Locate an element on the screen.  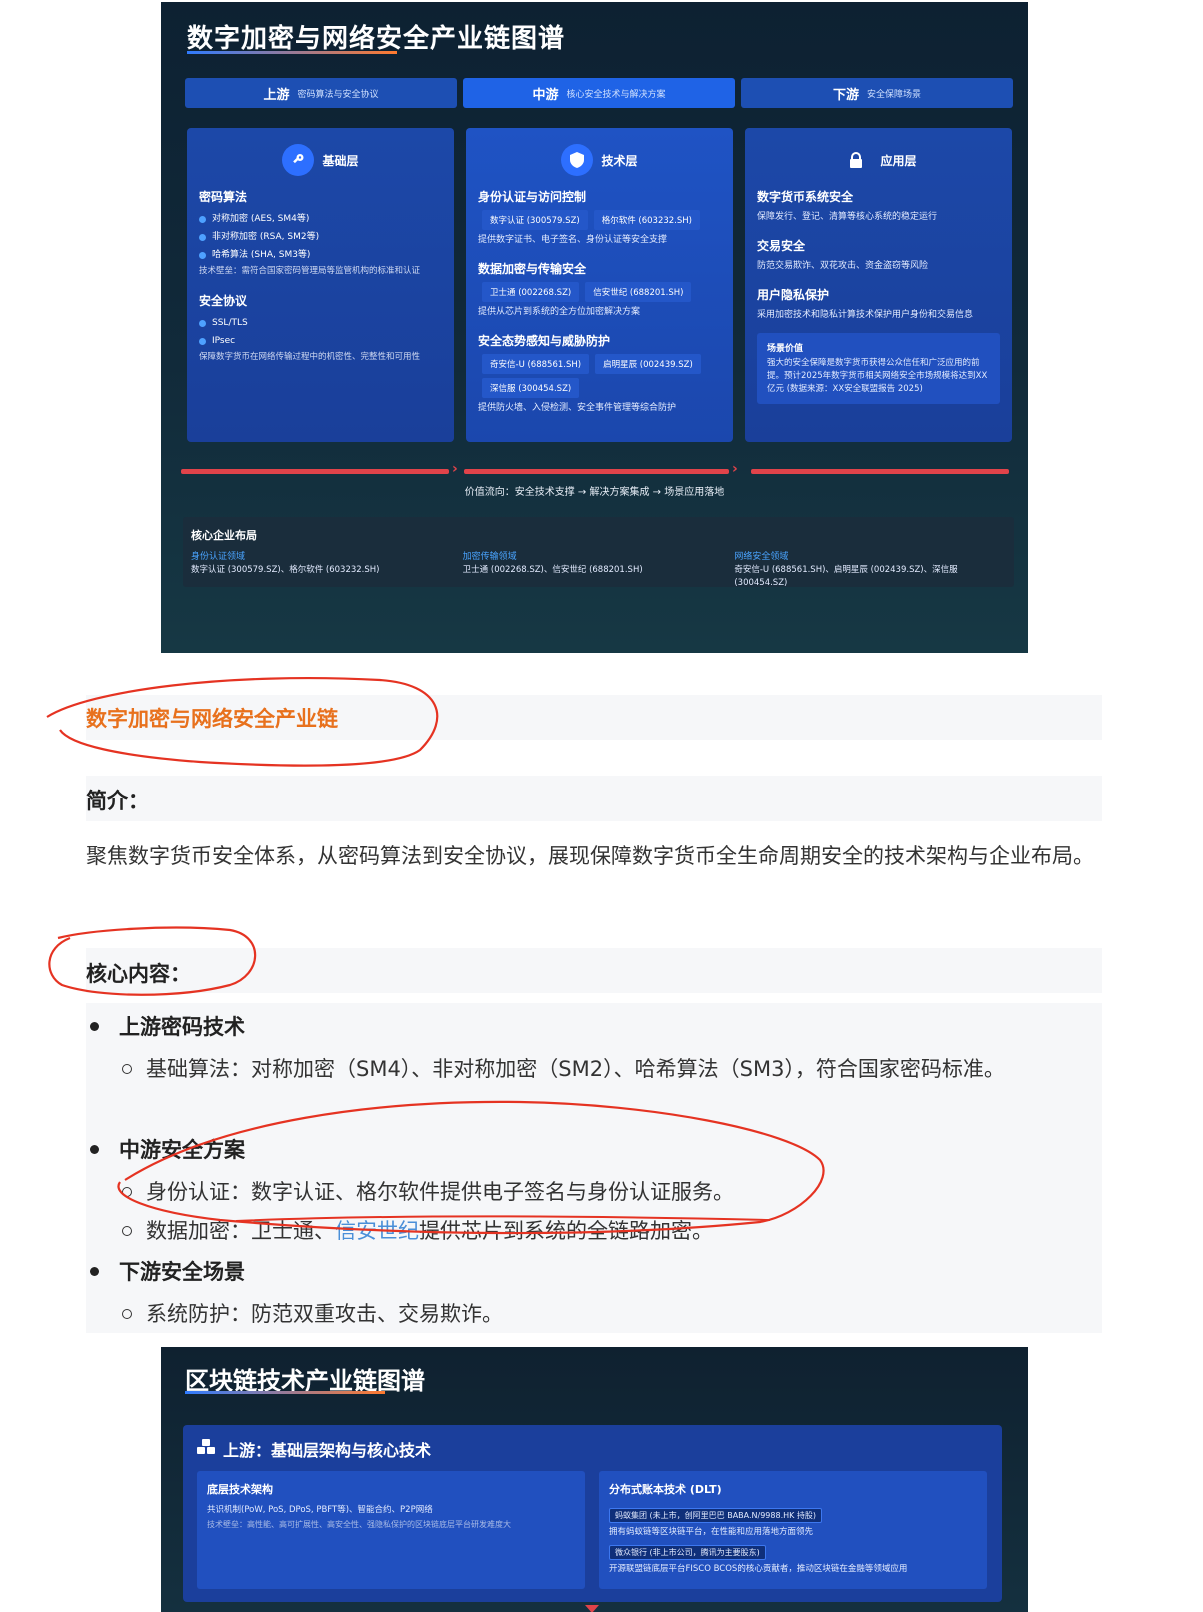
company-chip: 卫士通 (002268.SZ) is located at coordinates (531, 292).